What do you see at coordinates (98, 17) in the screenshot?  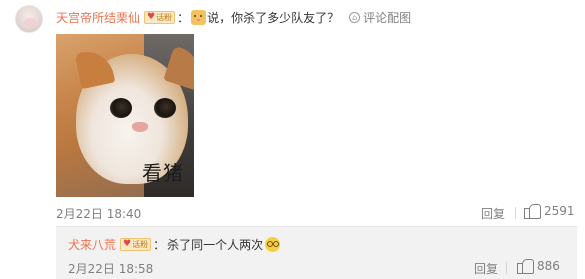 I see `comment-username: 天宫帝所结栗仙` at bounding box center [98, 17].